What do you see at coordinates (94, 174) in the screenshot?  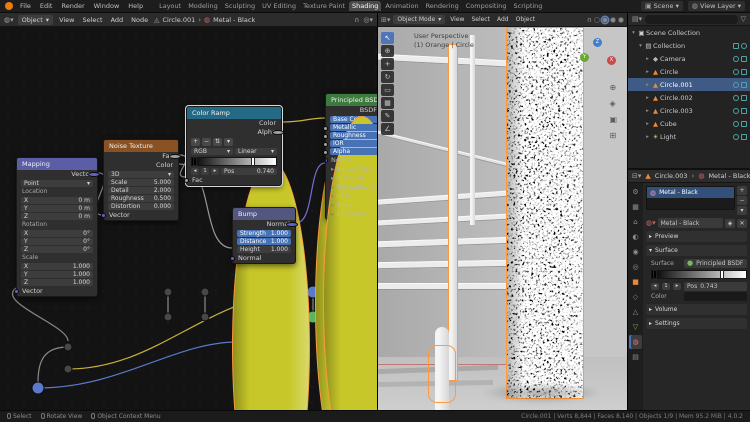 I see `vector-output-socket` at bounding box center [94, 174].